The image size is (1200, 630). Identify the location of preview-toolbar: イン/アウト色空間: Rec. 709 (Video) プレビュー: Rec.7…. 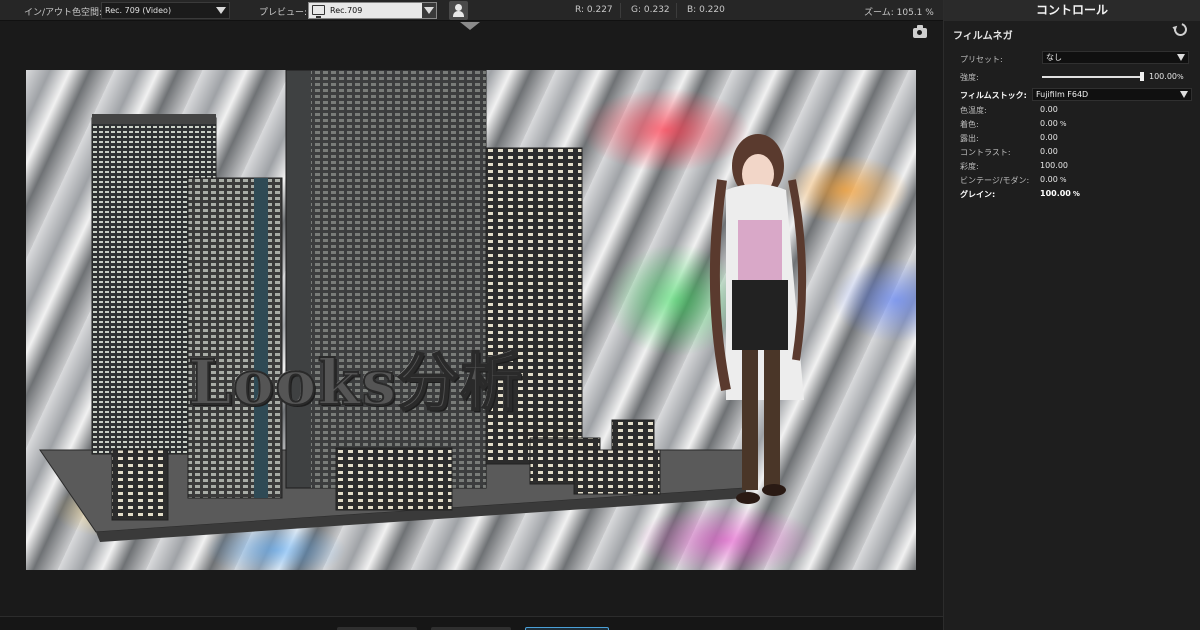
(471, 10).